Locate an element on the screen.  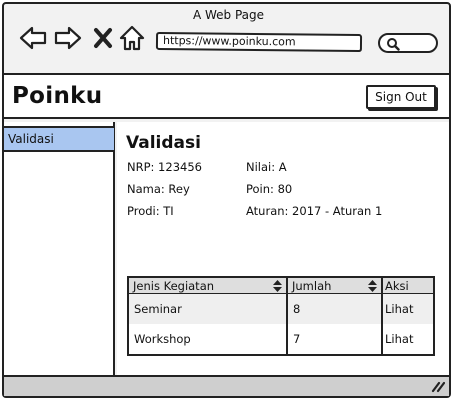
nama-field: Nama: Rey is located at coordinates (158, 189).